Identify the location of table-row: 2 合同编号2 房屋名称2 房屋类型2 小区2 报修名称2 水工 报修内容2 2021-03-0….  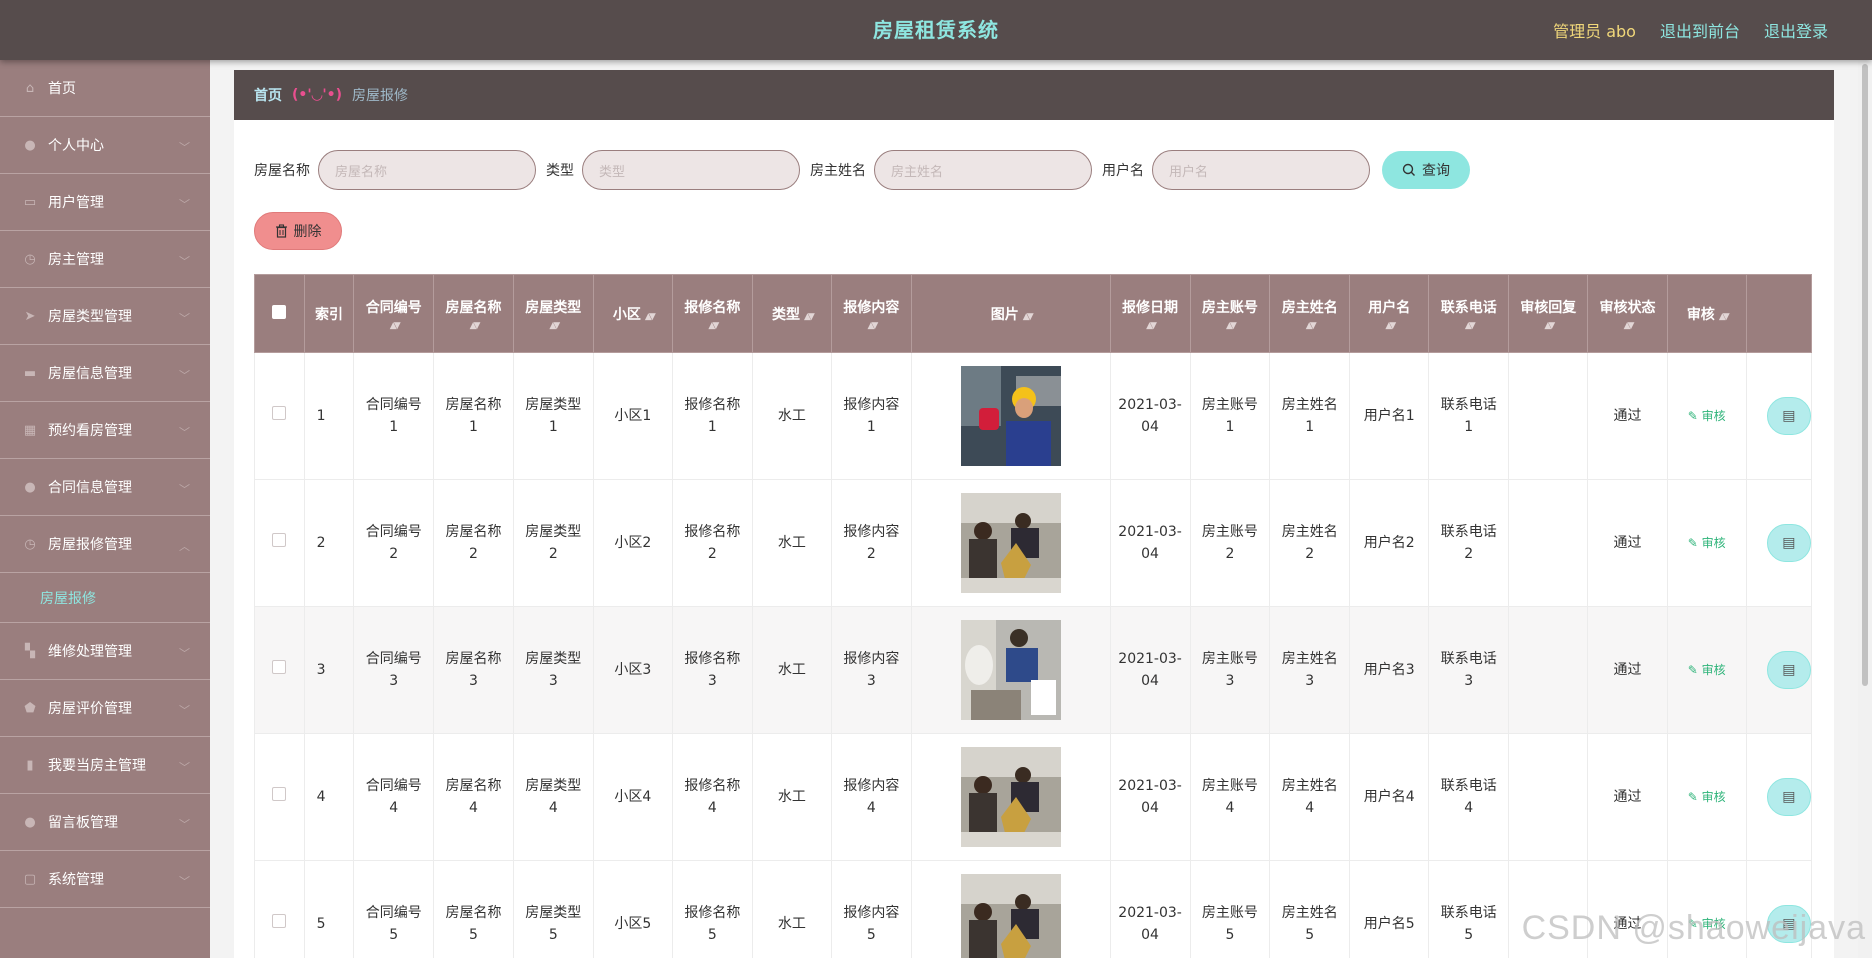
(1033, 543).